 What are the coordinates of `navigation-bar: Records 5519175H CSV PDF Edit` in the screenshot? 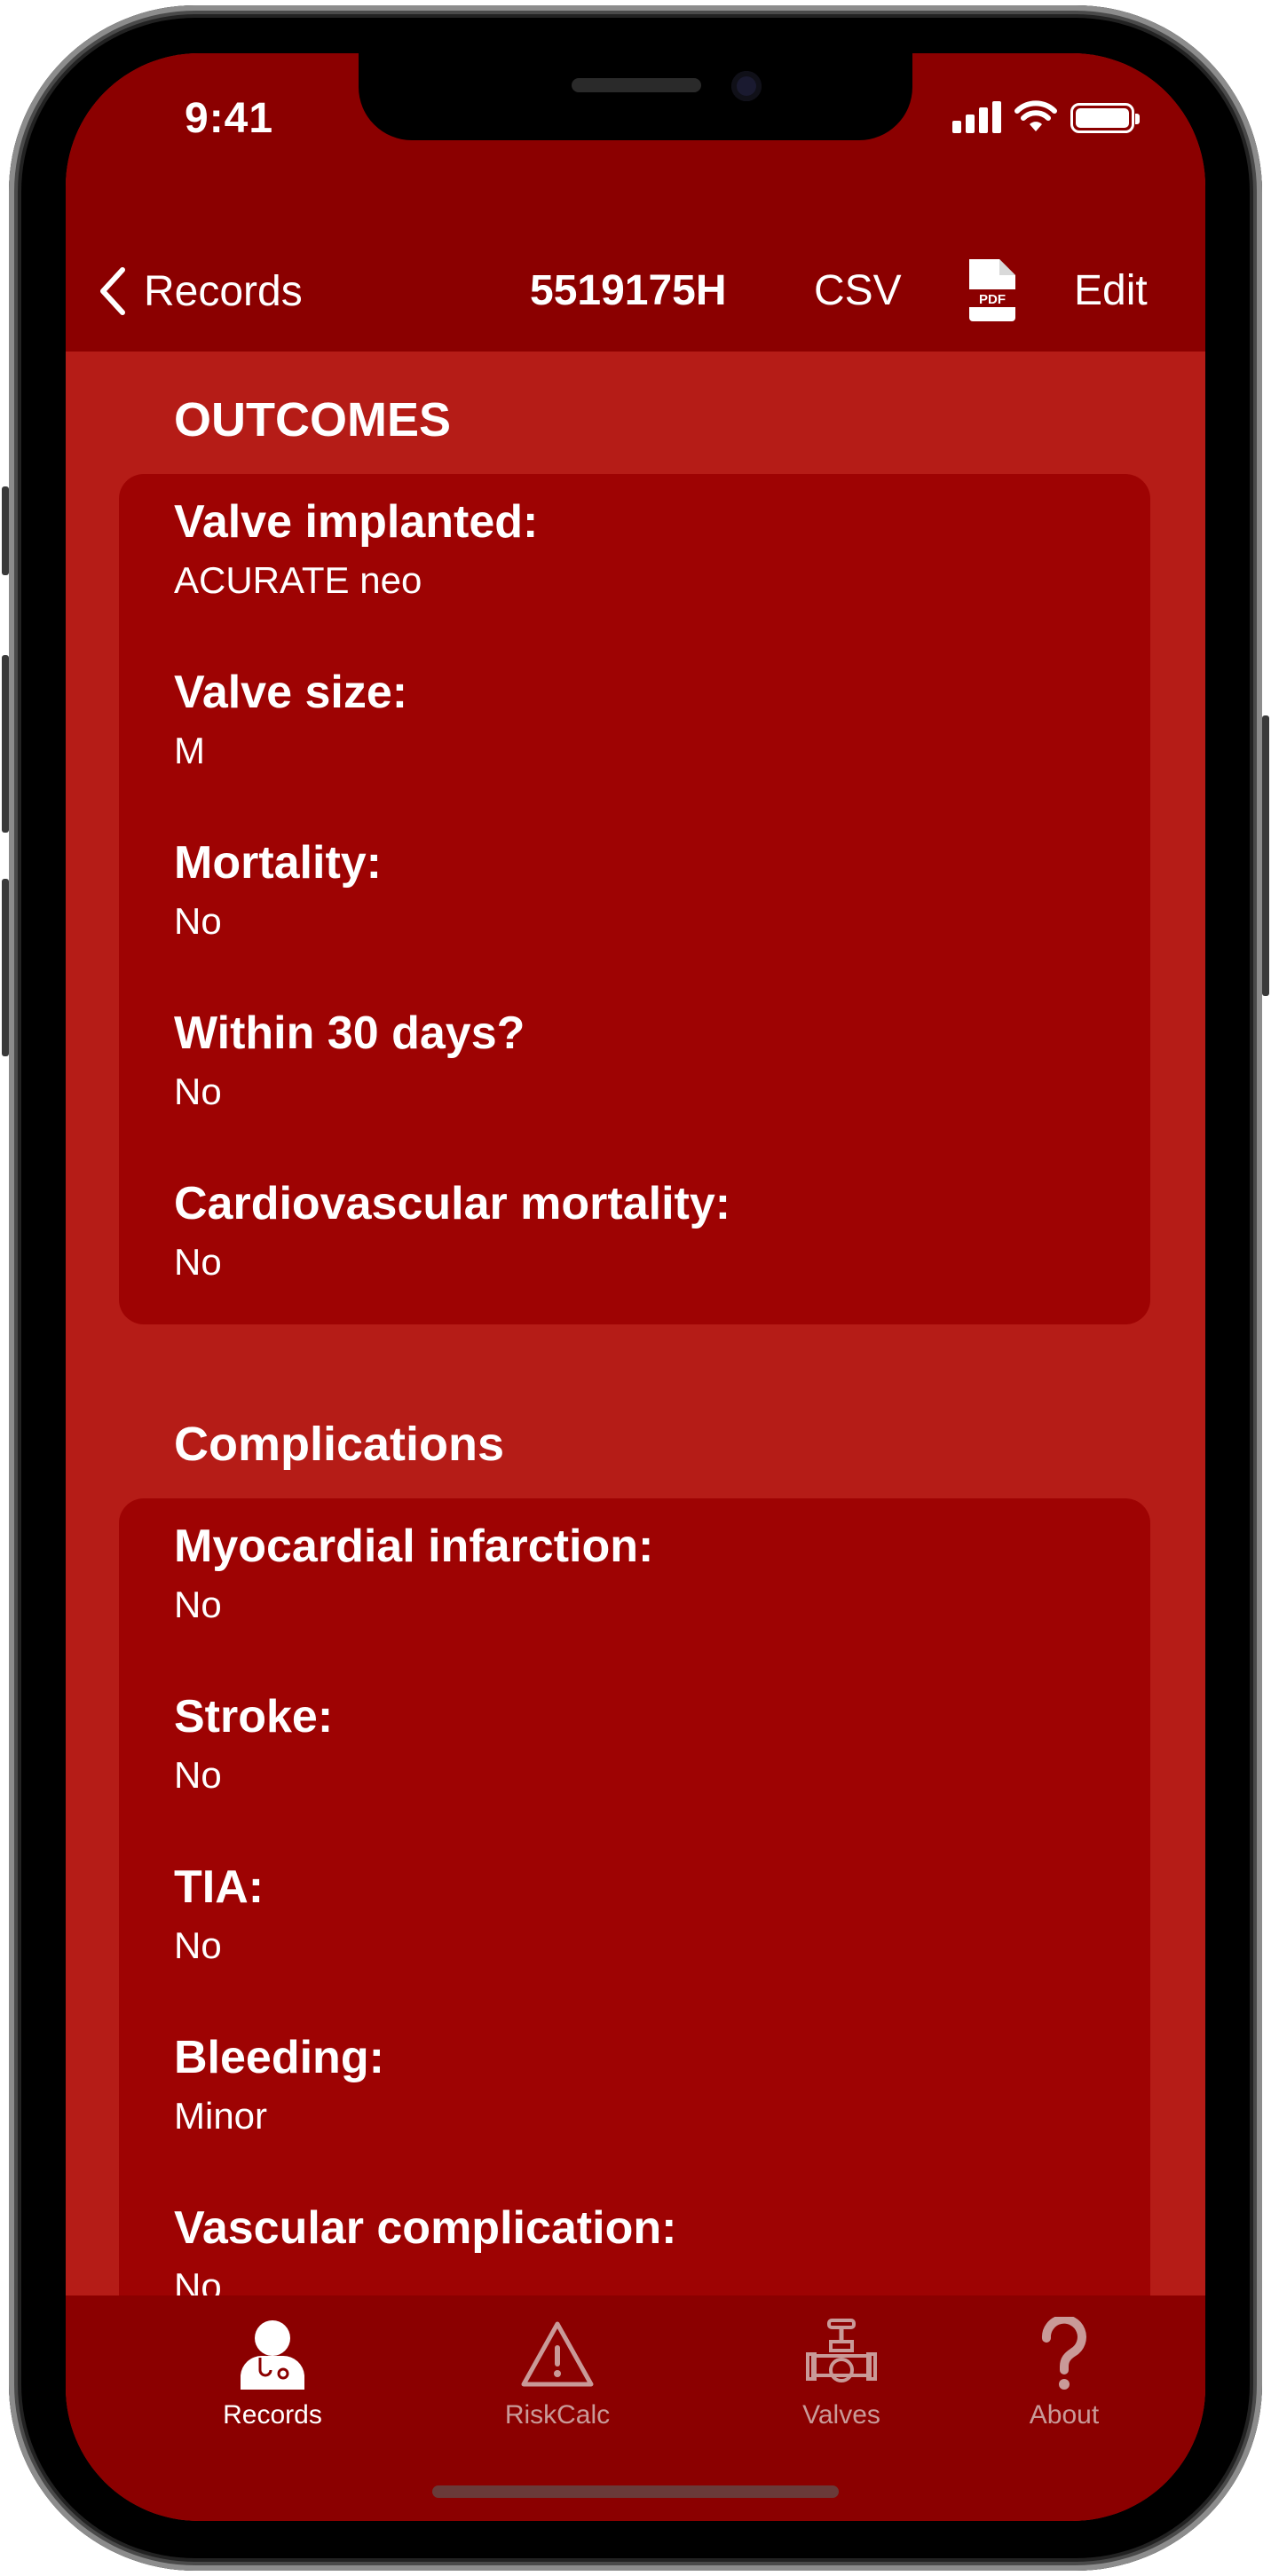 It's located at (635, 291).